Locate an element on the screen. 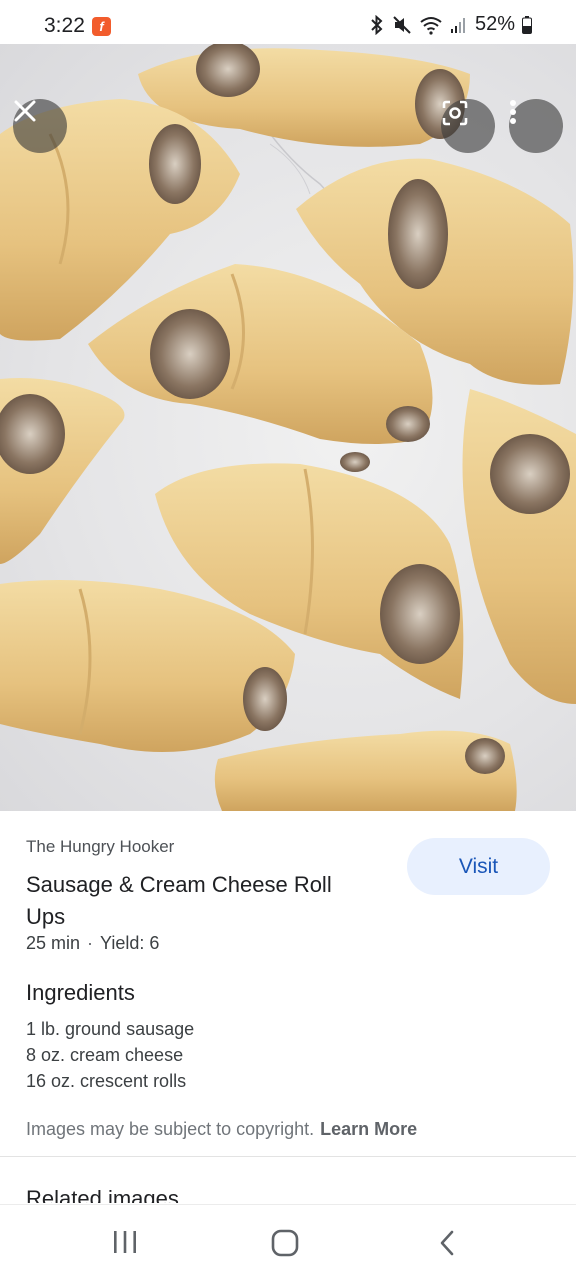 The image size is (576, 1280). related-images-heading: Related images is located at coordinates (102, 1194).